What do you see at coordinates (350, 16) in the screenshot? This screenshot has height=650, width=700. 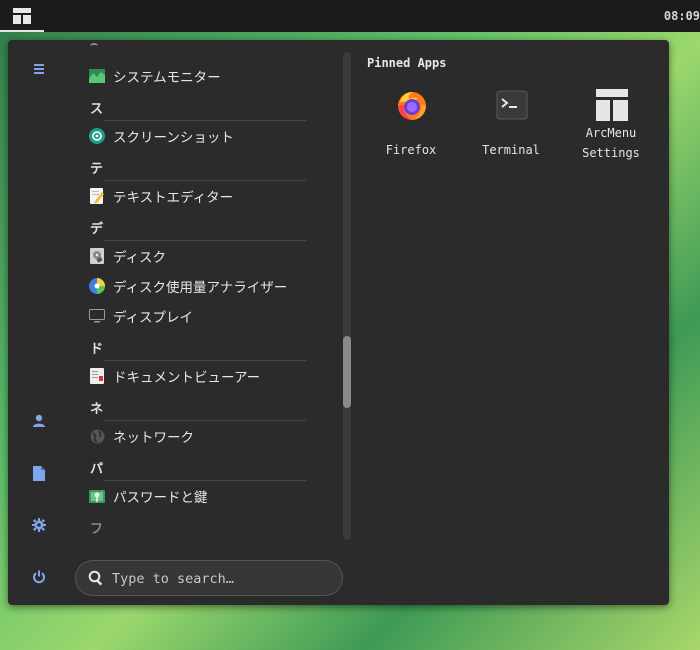 I see `top-panel: 08:09` at bounding box center [350, 16].